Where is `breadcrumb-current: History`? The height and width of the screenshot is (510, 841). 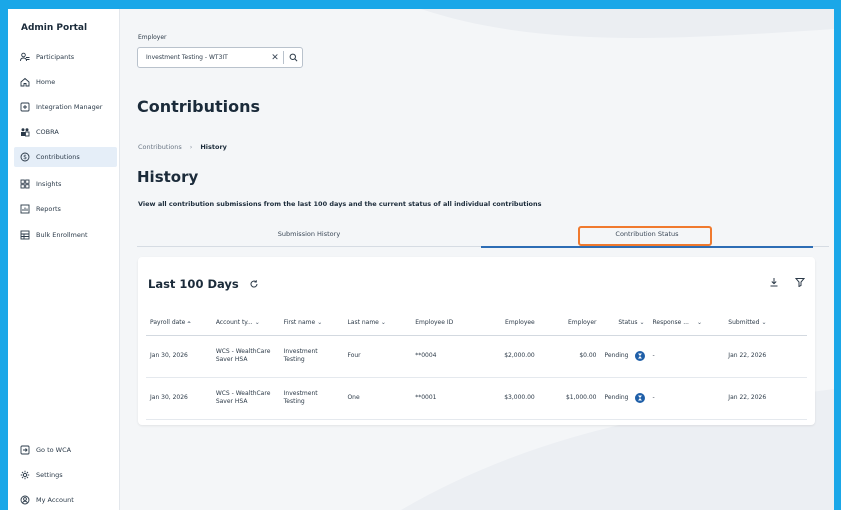
breadcrumb-current: History is located at coordinates (213, 147).